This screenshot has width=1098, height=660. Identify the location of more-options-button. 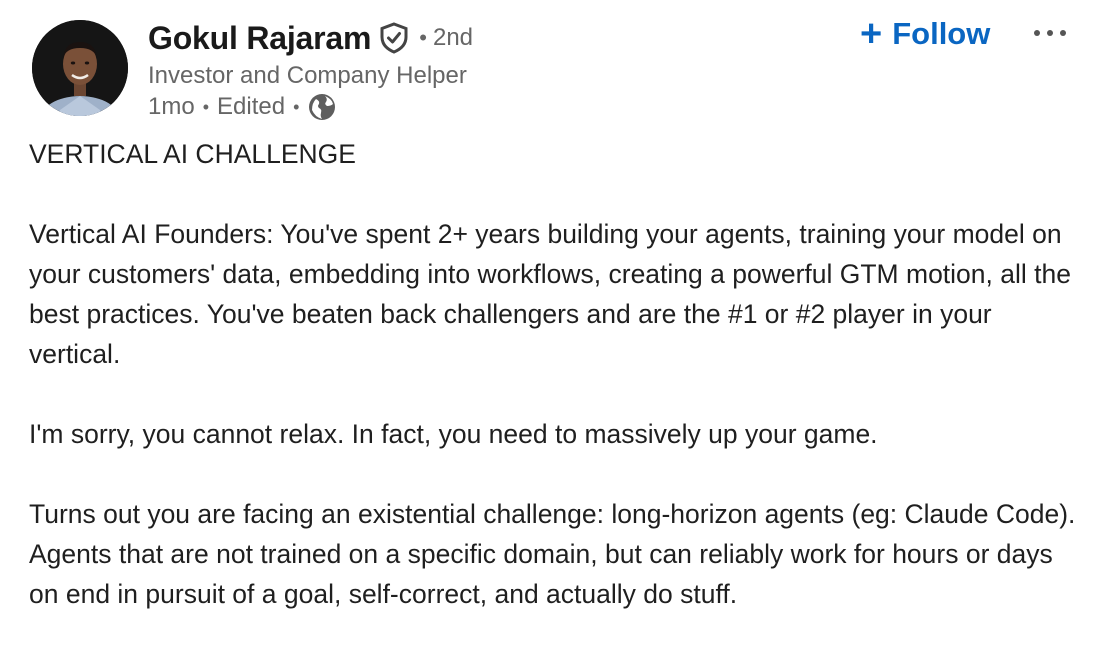
(1050, 33).